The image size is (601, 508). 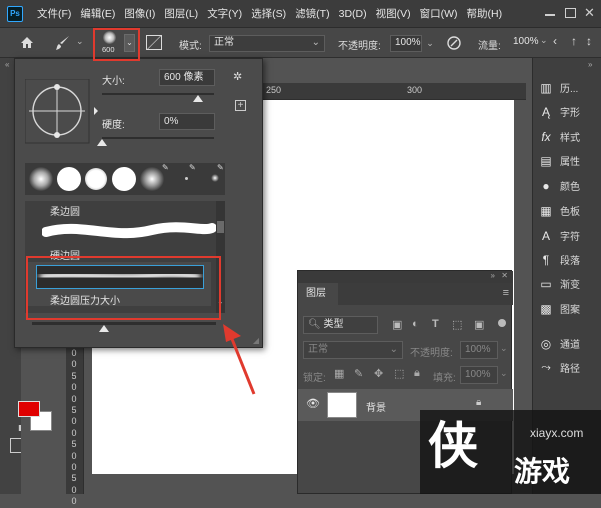 What do you see at coordinates (524, 43) in the screenshot?
I see `flow-input: 100%` at bounding box center [524, 43].